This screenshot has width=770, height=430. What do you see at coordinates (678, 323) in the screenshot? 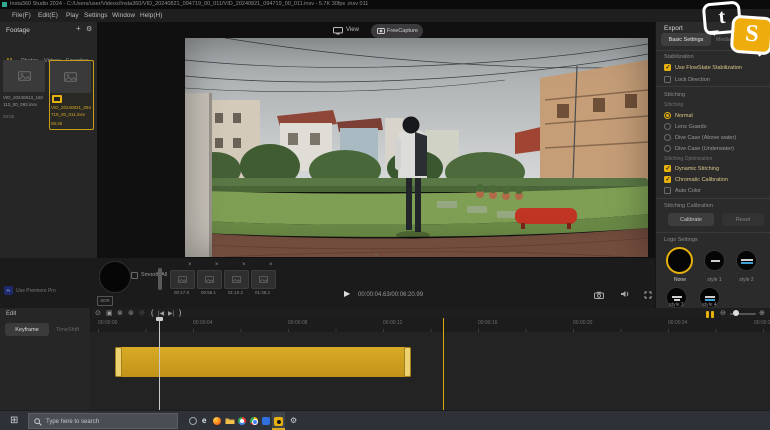
I see `ruler-label: 00:00:24` at bounding box center [678, 323].